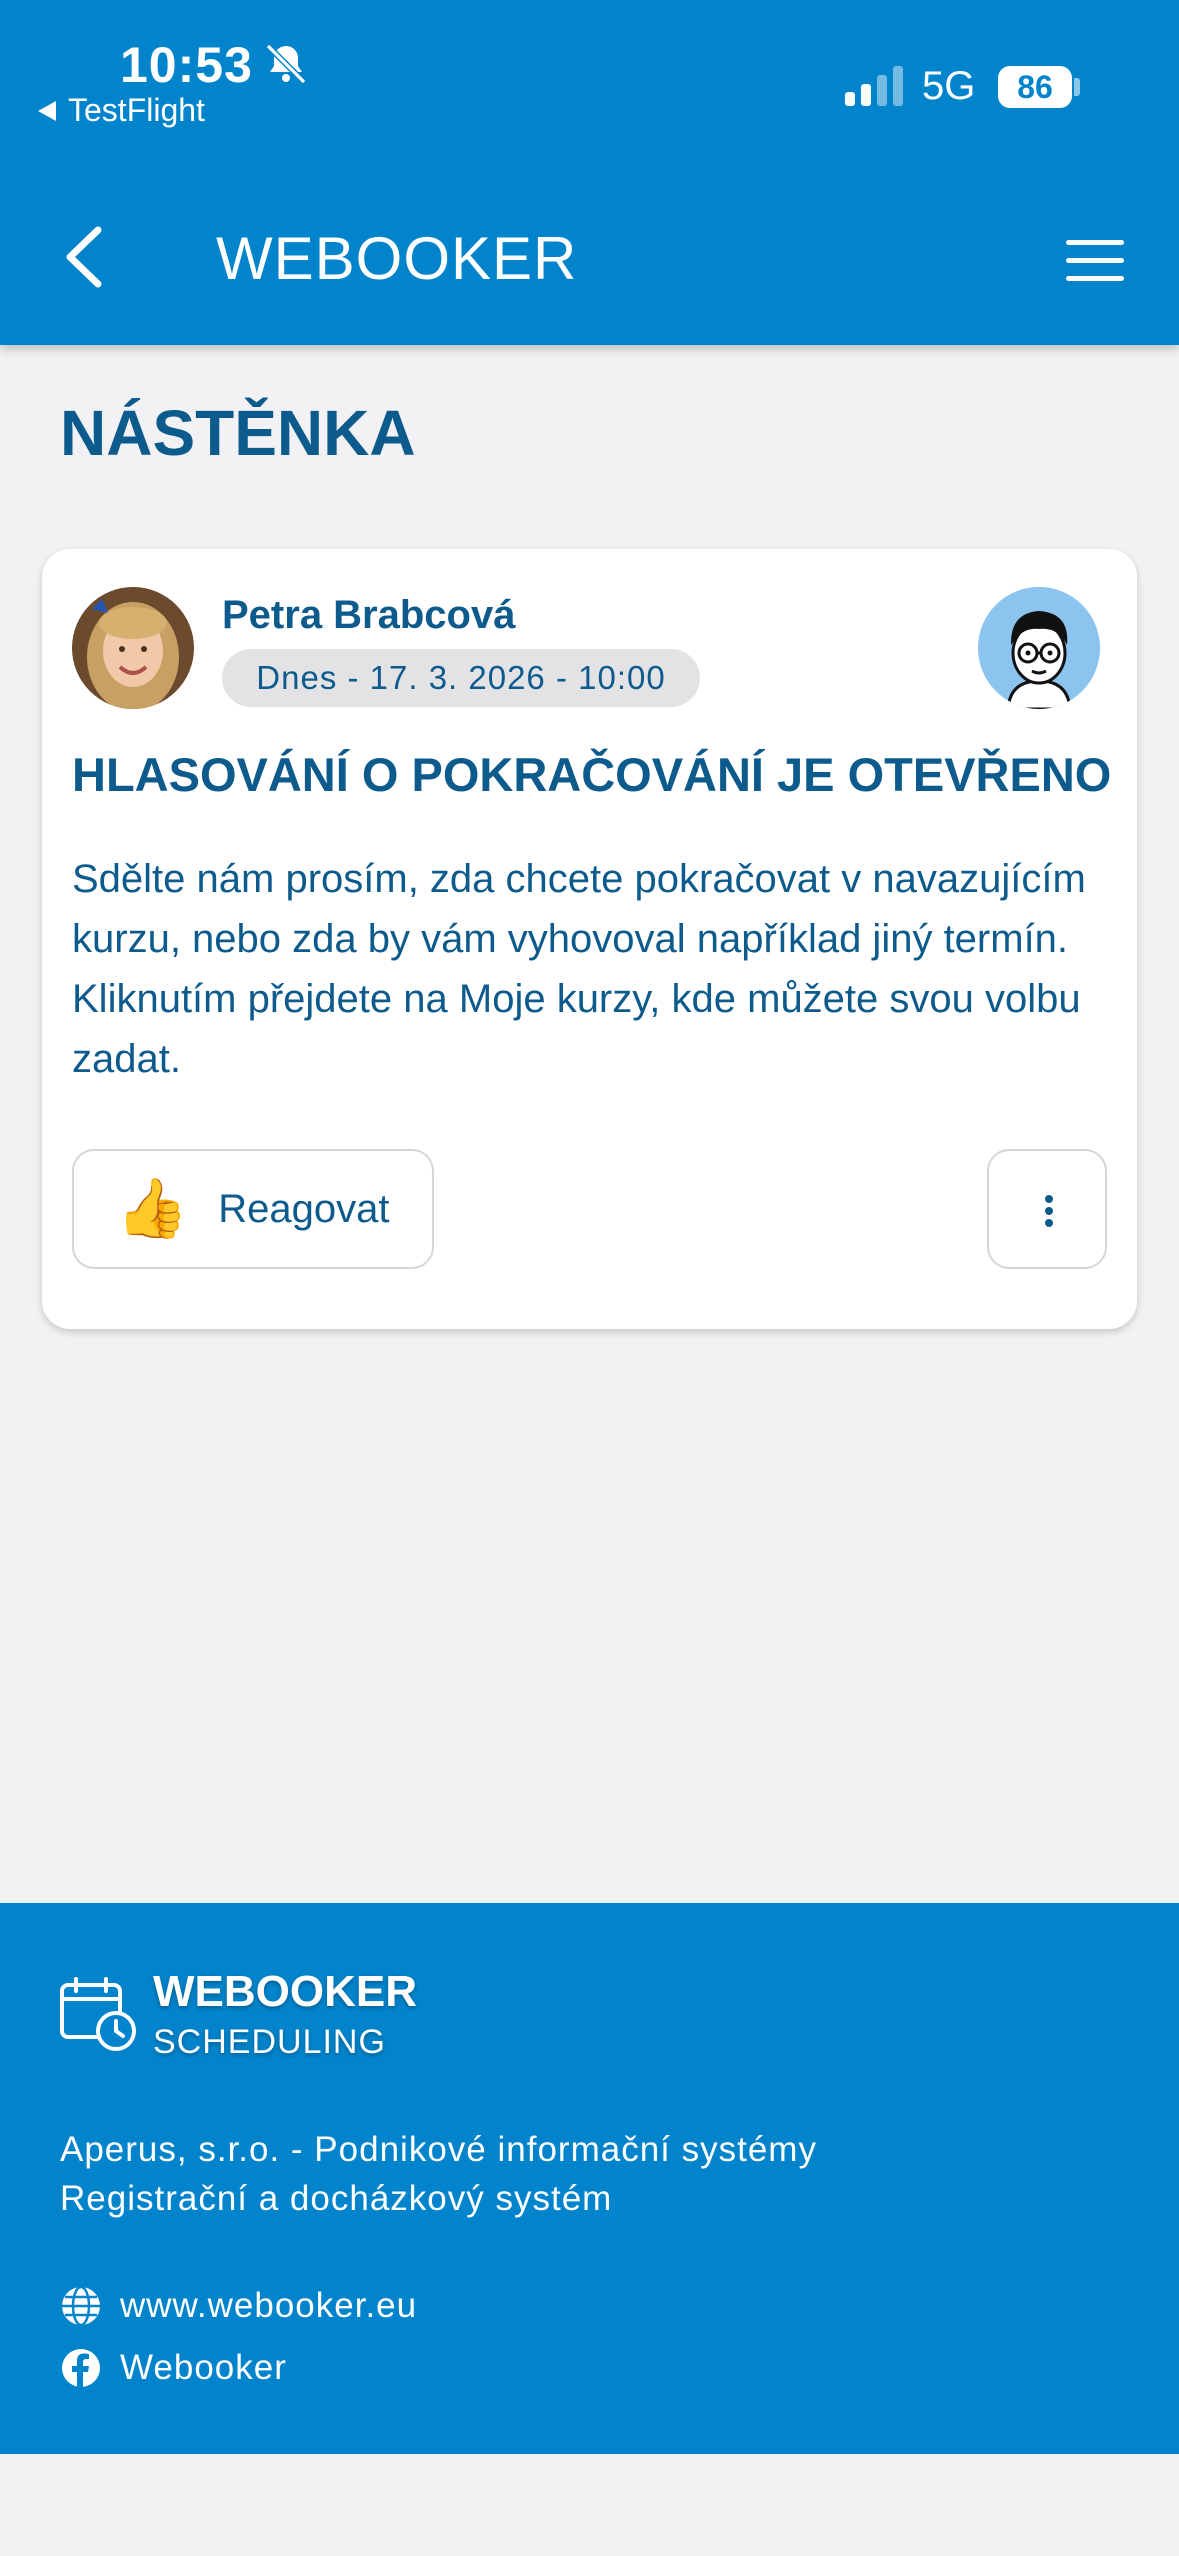  What do you see at coordinates (397, 258) in the screenshot?
I see `app-title: WEBOOKER` at bounding box center [397, 258].